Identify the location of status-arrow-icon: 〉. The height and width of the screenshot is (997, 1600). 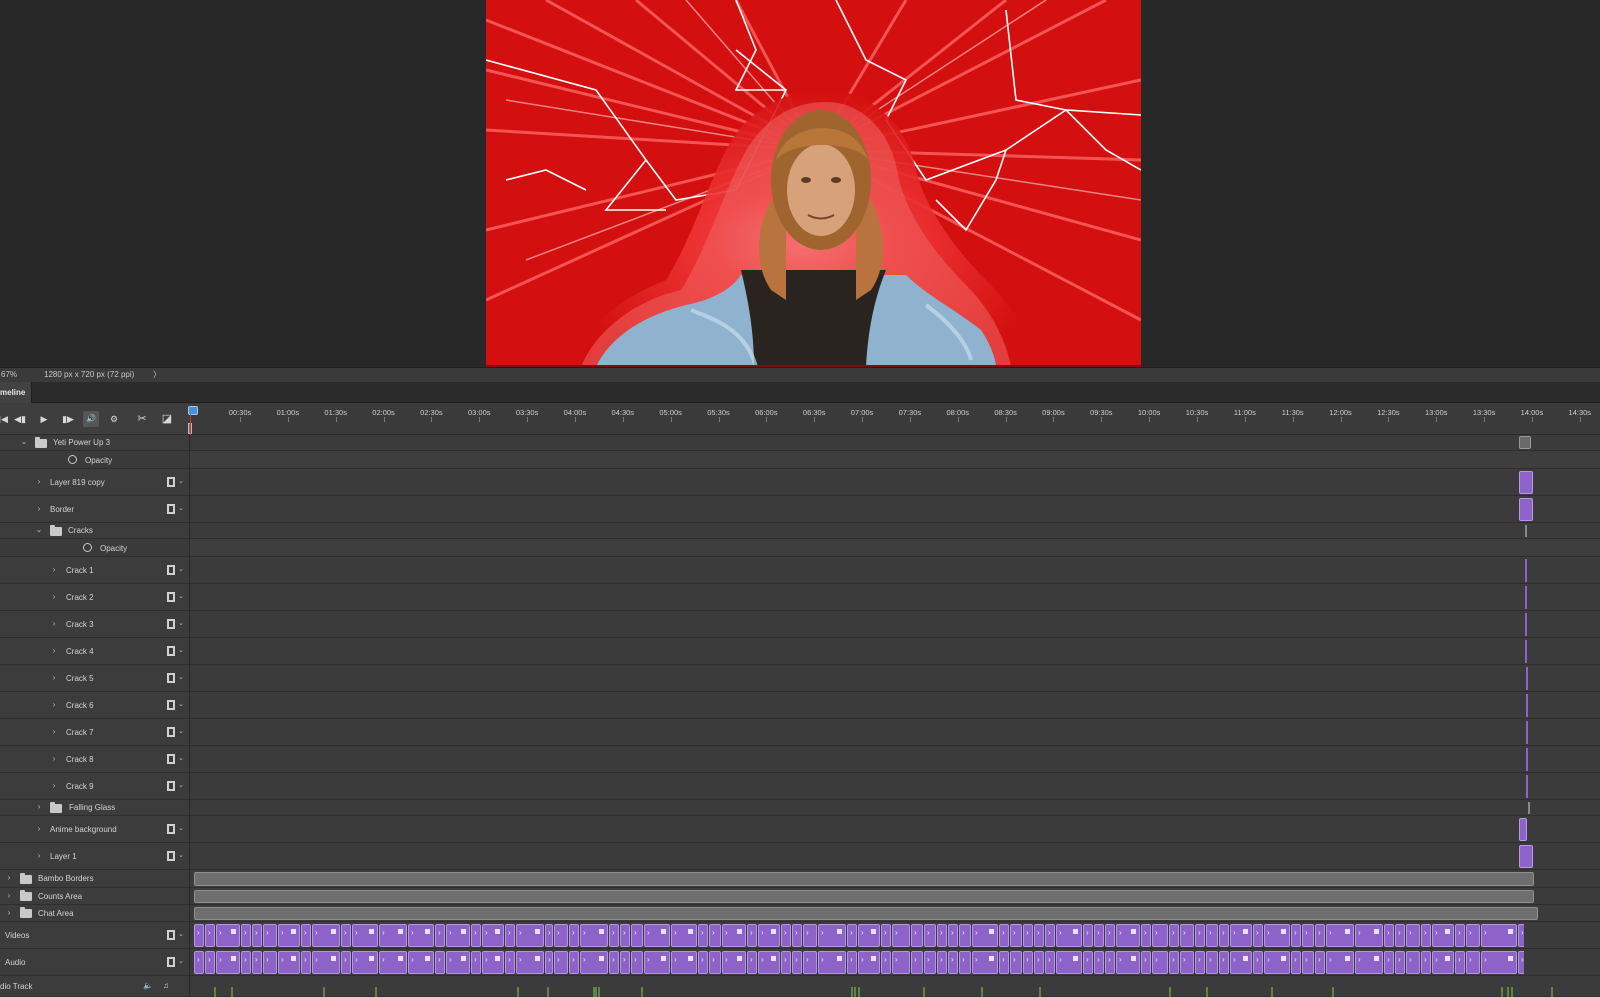
(157, 375).